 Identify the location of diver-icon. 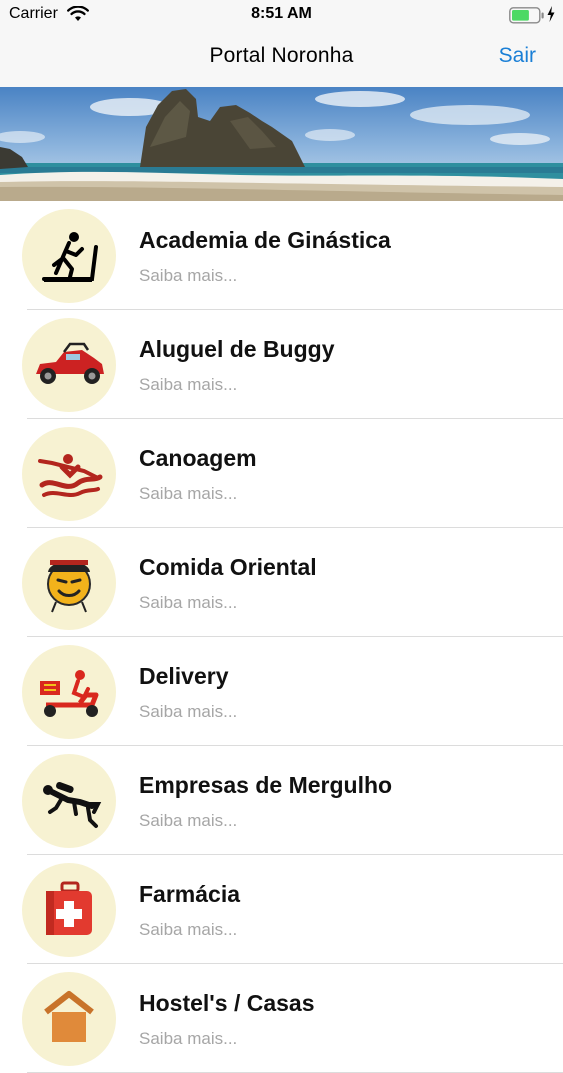
(69, 801).